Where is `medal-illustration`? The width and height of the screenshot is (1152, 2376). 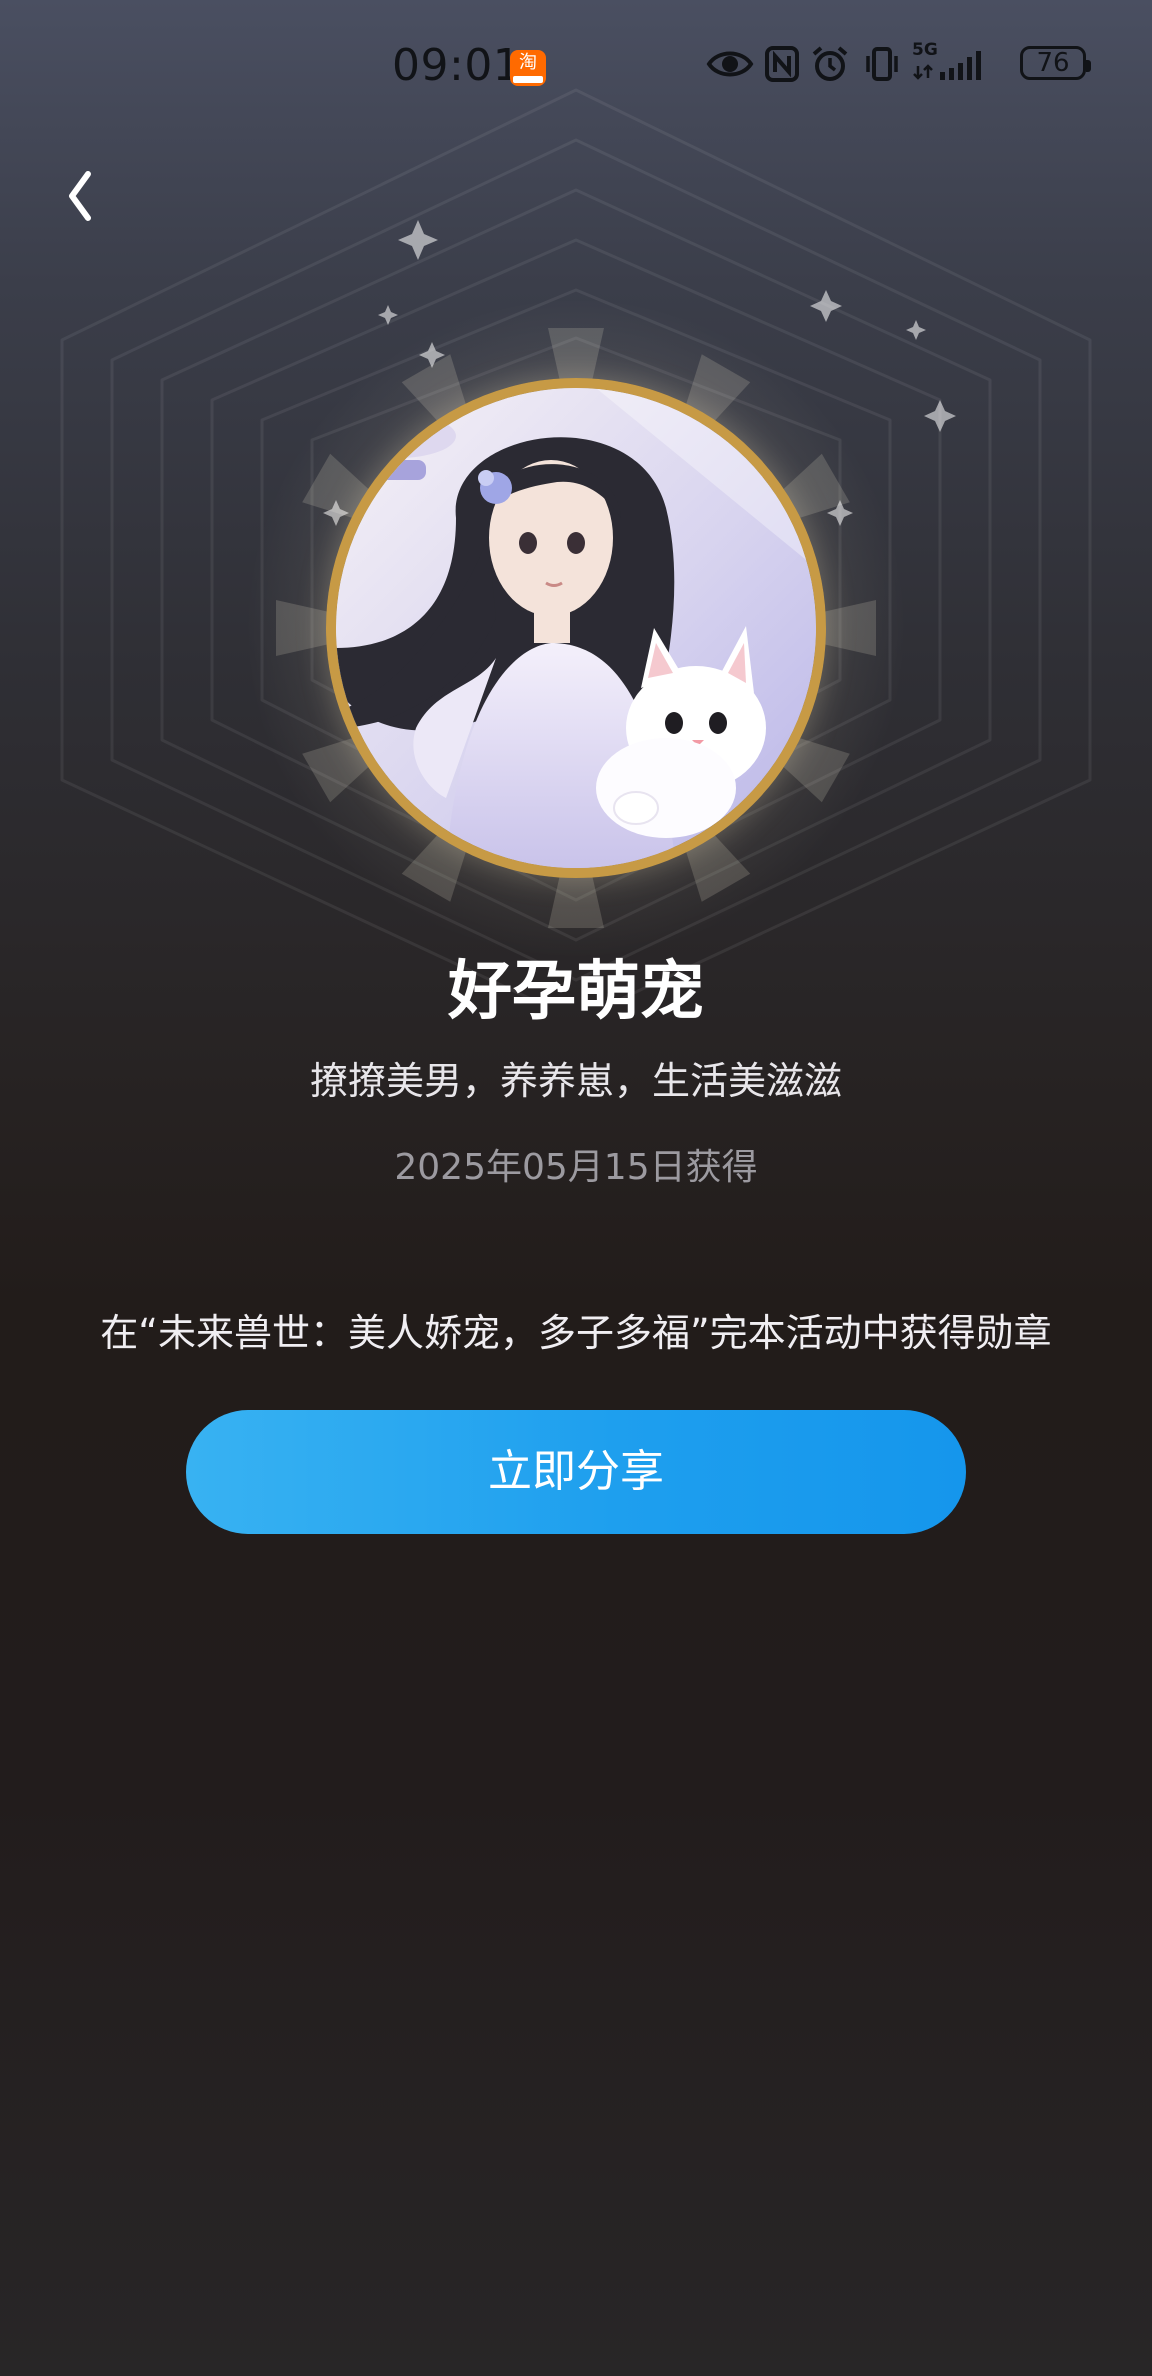 medal-illustration is located at coordinates (576, 628).